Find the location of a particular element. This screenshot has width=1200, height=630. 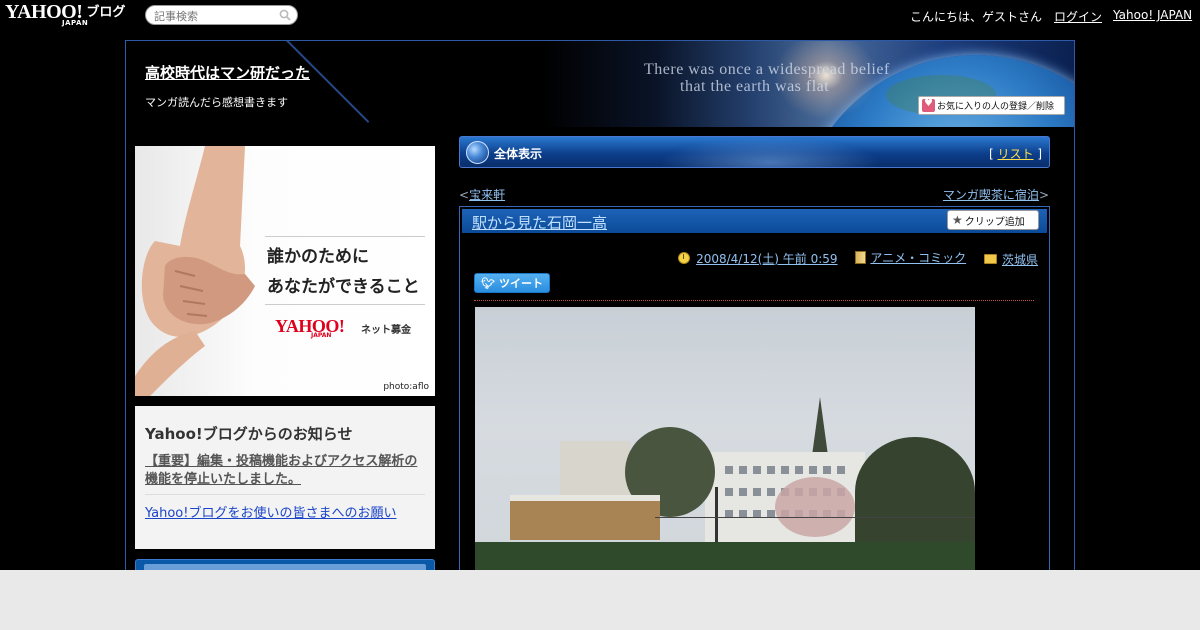

ad-yahoo-logo-sub: JAPAN is located at coordinates (321, 335).